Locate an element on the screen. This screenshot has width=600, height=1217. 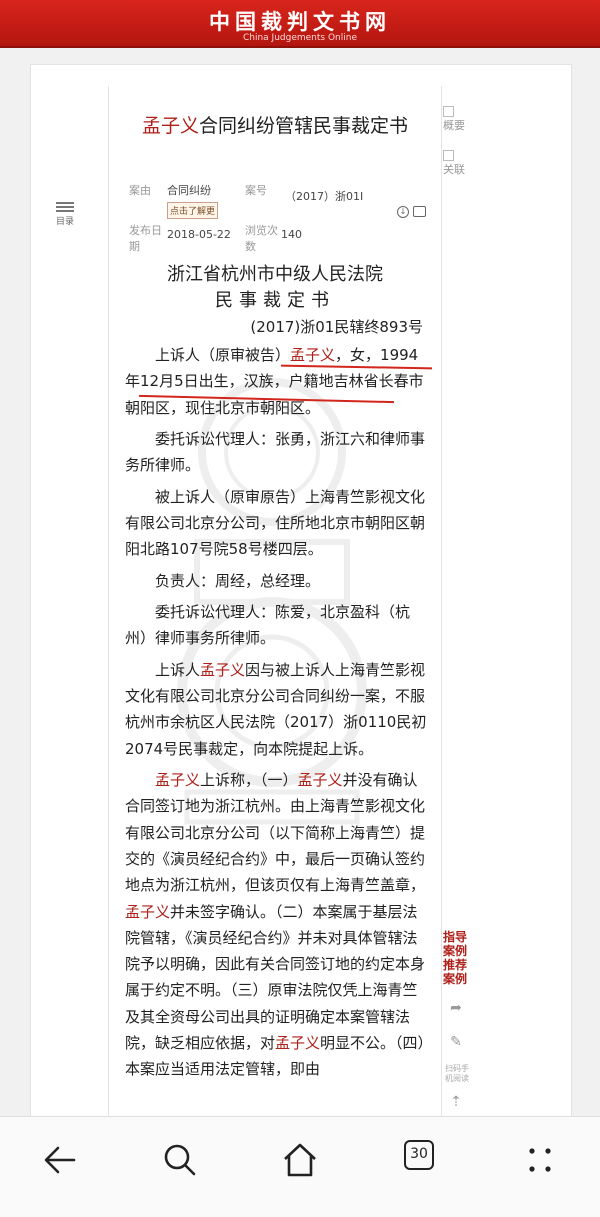
summary-icon is located at coordinates (448, 111).